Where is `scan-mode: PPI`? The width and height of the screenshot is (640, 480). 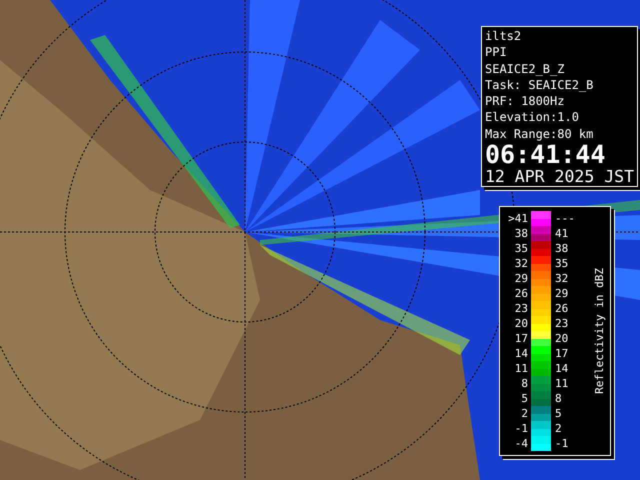 scan-mode: PPI is located at coordinates (496, 52).